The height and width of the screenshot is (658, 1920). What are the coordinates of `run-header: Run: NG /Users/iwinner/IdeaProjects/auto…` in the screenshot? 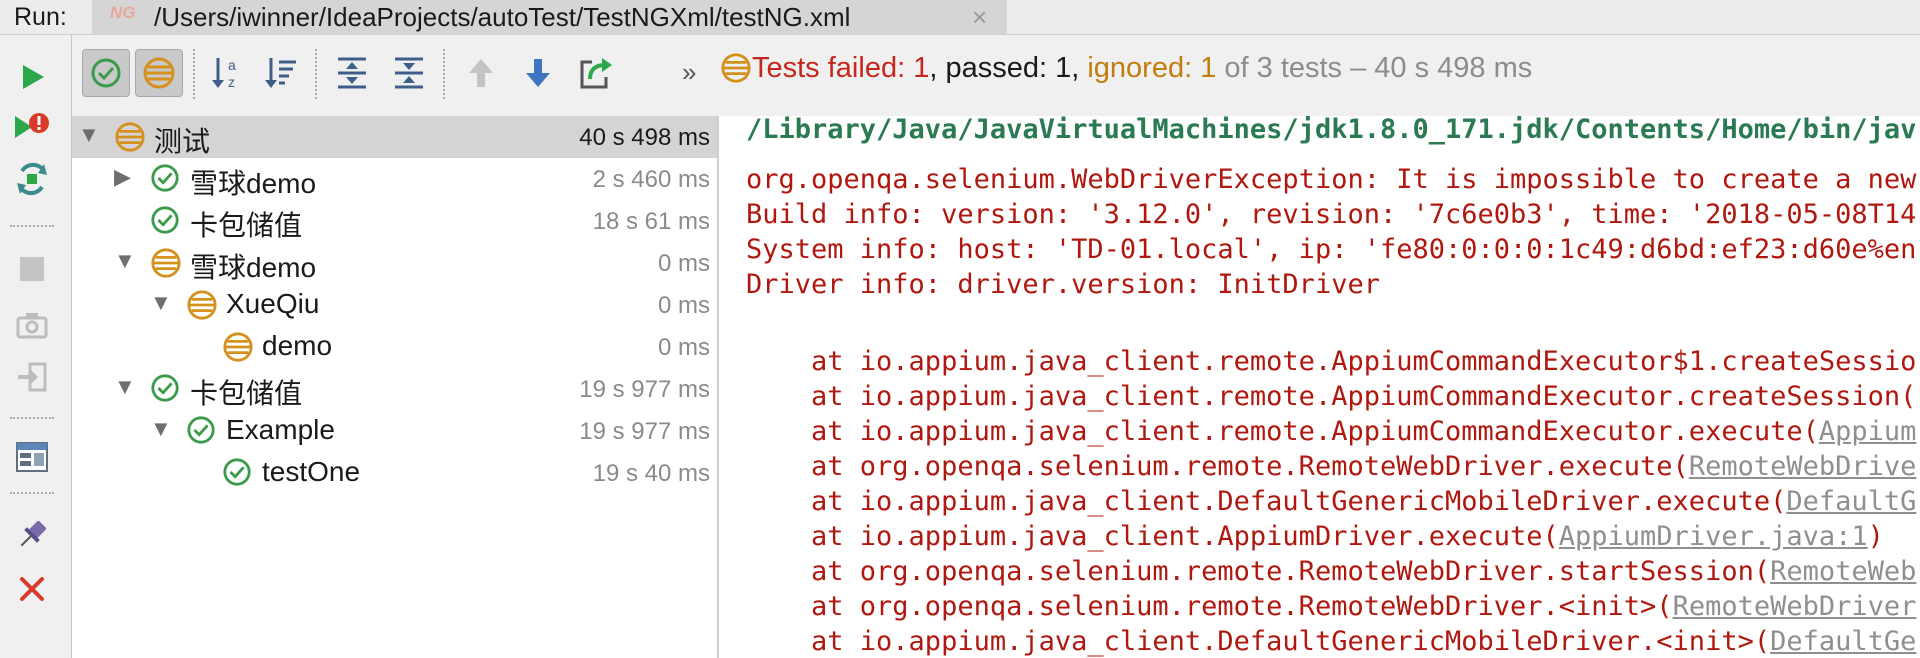 It's located at (960, 17).